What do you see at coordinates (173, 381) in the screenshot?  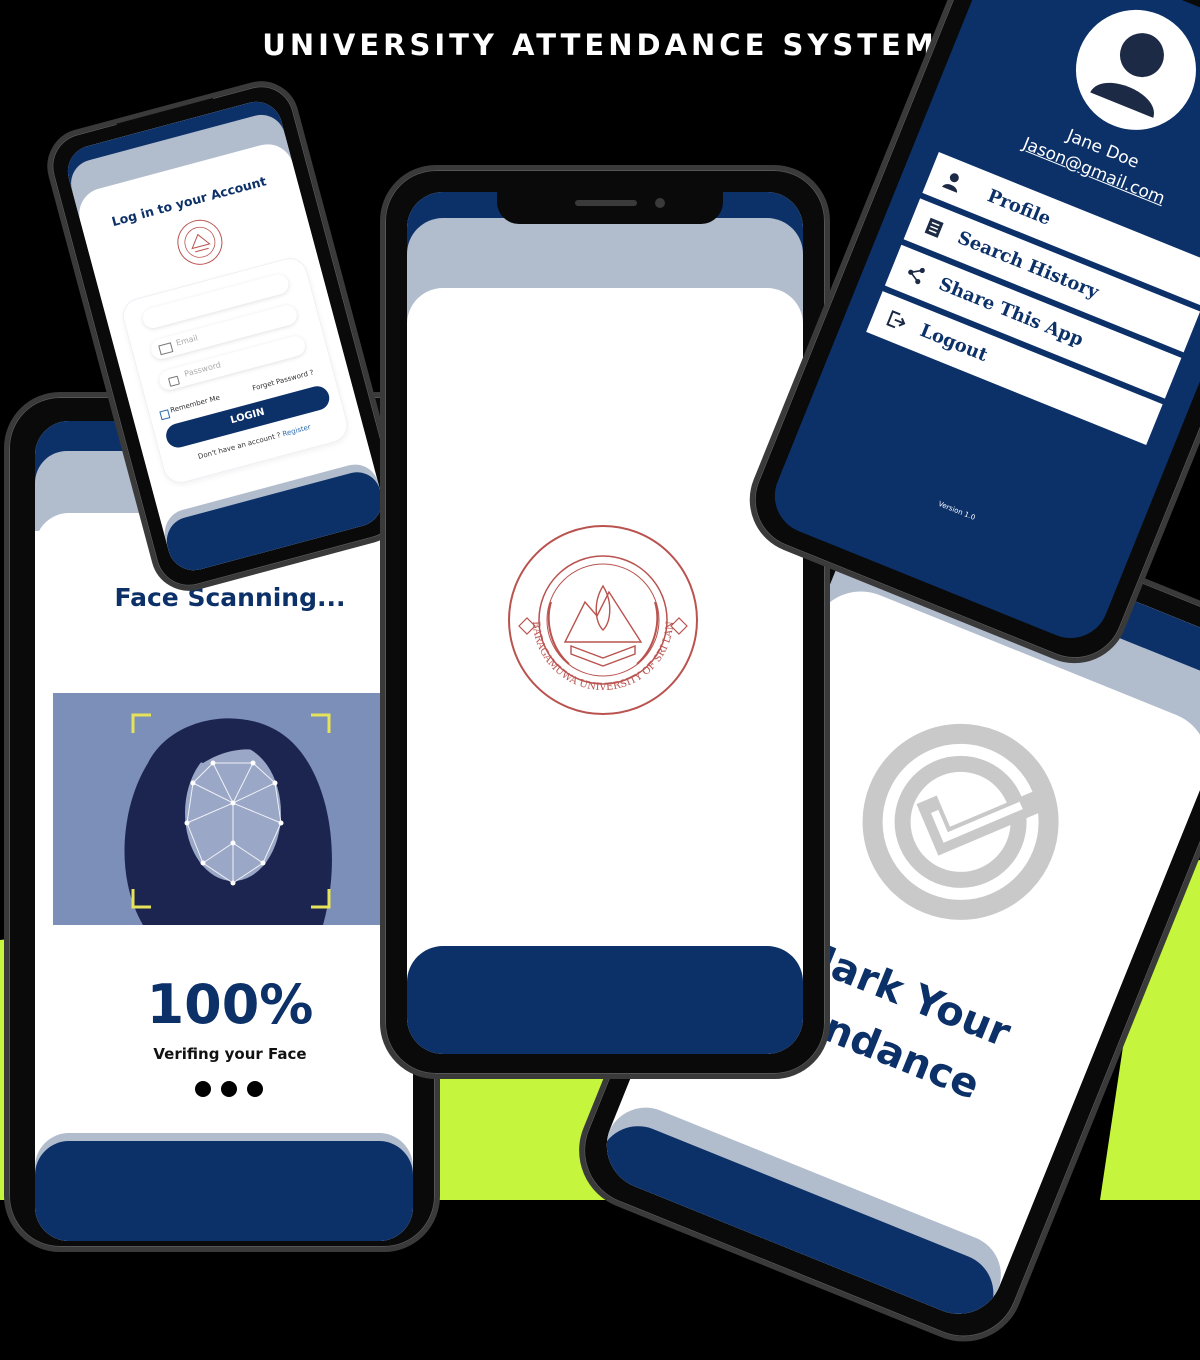 I see `lock-icon` at bounding box center [173, 381].